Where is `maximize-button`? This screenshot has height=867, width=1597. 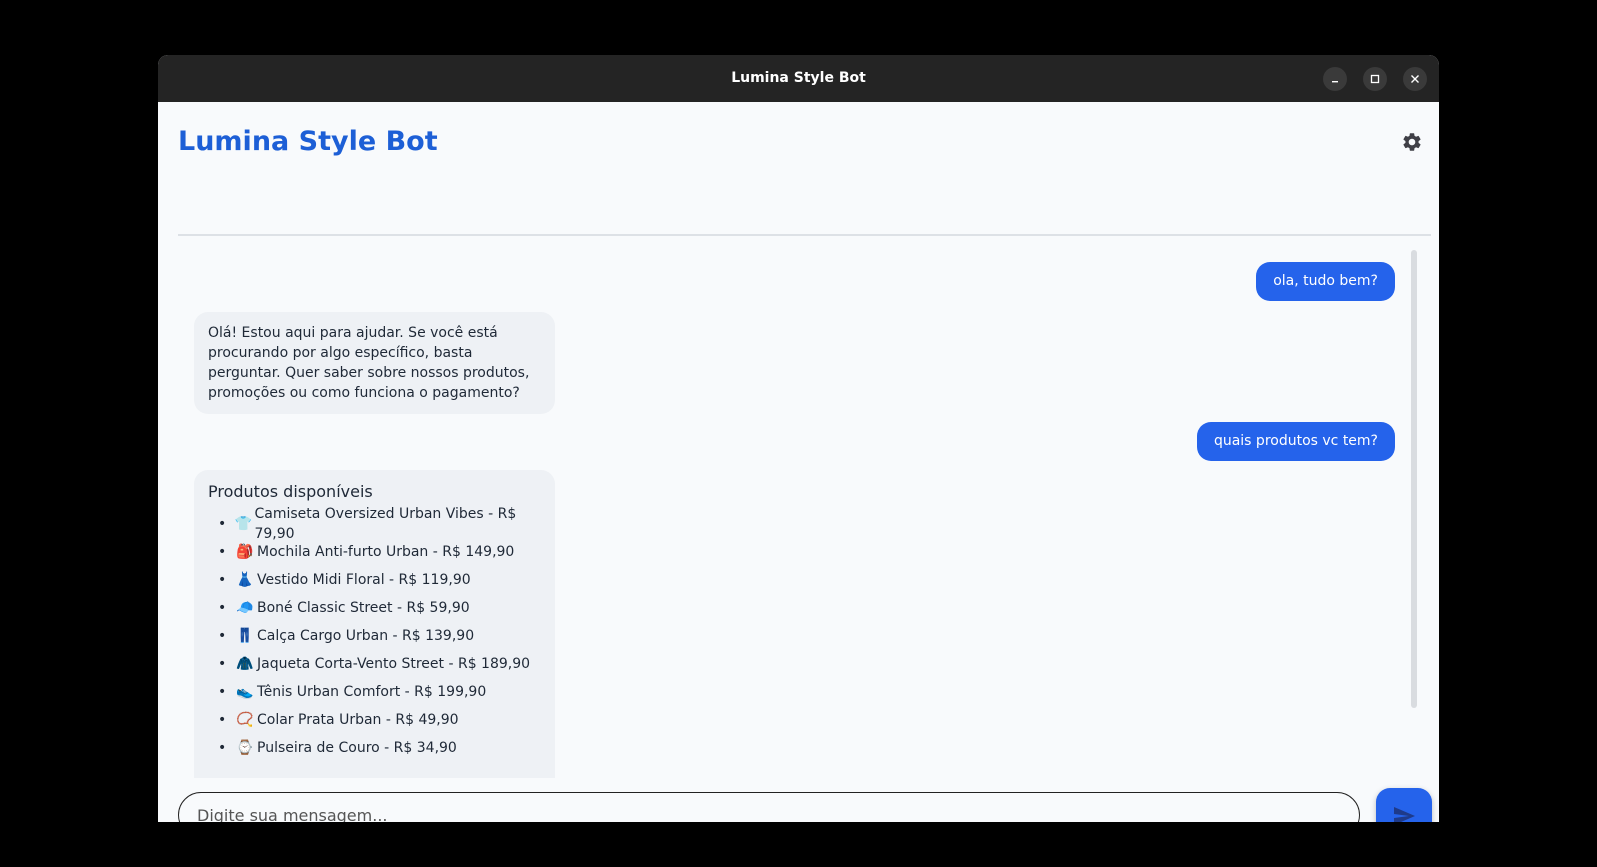 maximize-button is located at coordinates (1375, 79).